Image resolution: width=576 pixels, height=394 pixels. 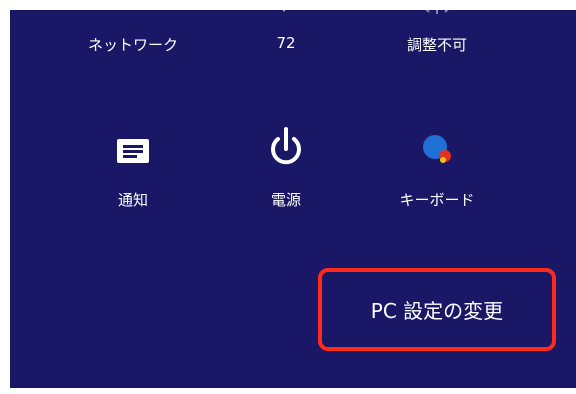 What do you see at coordinates (436, 45) in the screenshot?
I see `brightness-label: 調整不可` at bounding box center [436, 45].